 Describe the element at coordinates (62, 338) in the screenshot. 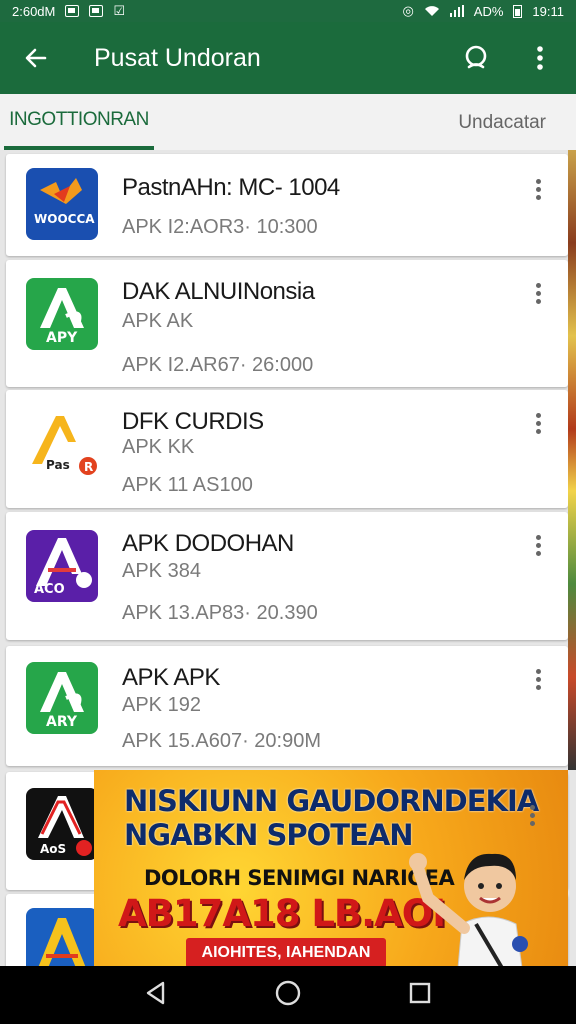

I see `app-icon-label: APY` at that location.